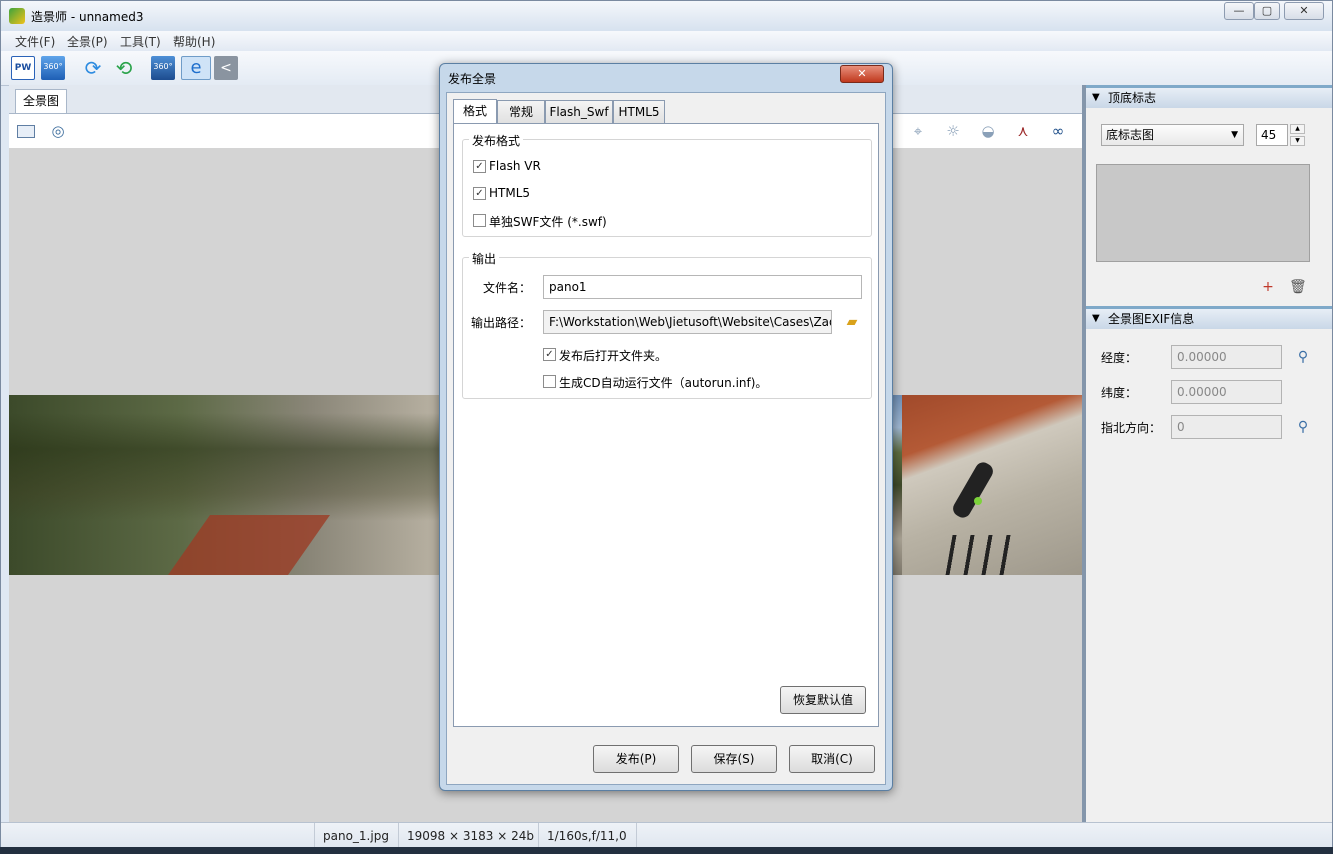 Image resolution: width=1333 pixels, height=854 pixels. What do you see at coordinates (510, 193) in the screenshot?
I see `html5-label: HTML5` at bounding box center [510, 193].